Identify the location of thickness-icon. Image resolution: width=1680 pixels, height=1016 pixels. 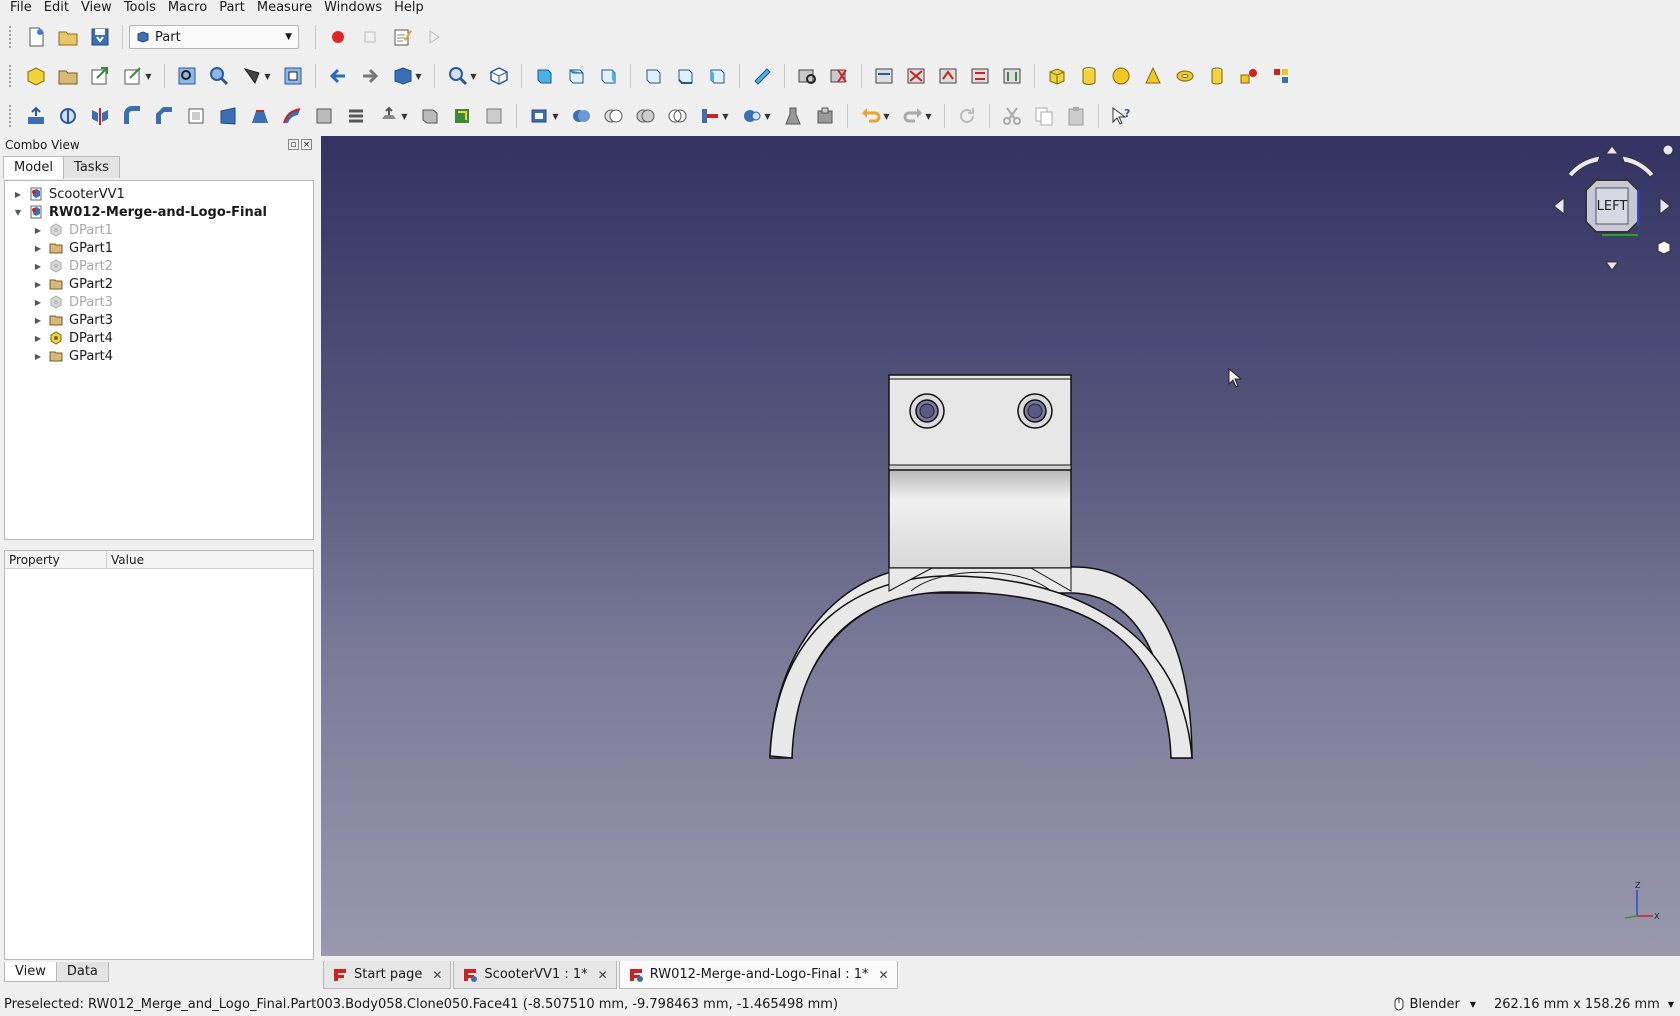
(430, 116).